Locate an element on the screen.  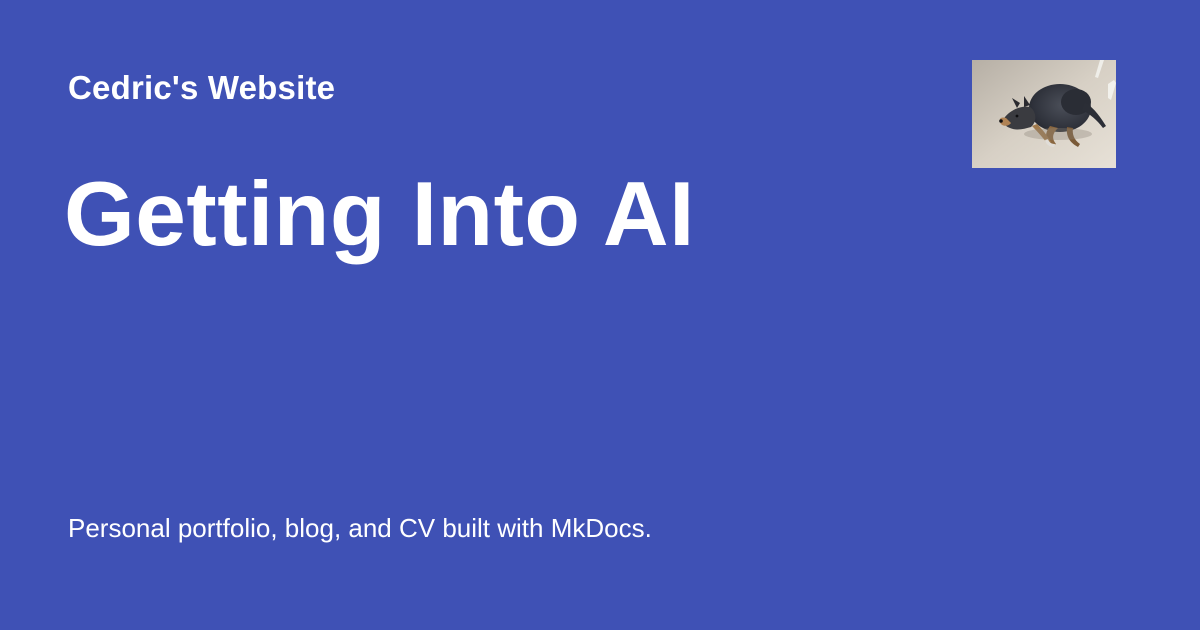
dog-photo-icon is located at coordinates (1044, 114).